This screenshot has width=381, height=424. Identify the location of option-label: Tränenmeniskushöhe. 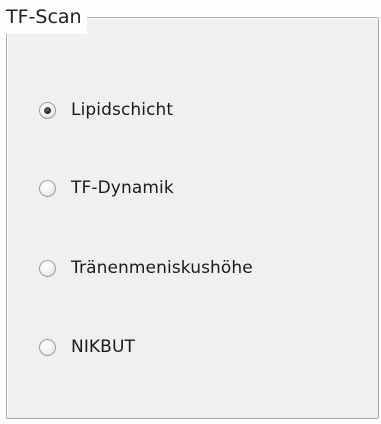
(162, 268).